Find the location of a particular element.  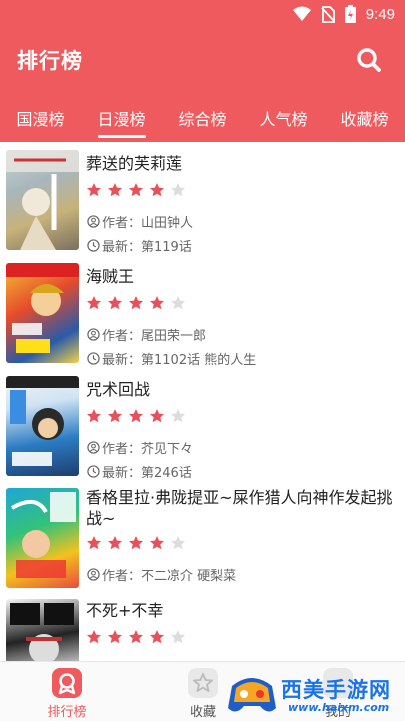

tab-renqi: 人气榜 is located at coordinates (283, 117).